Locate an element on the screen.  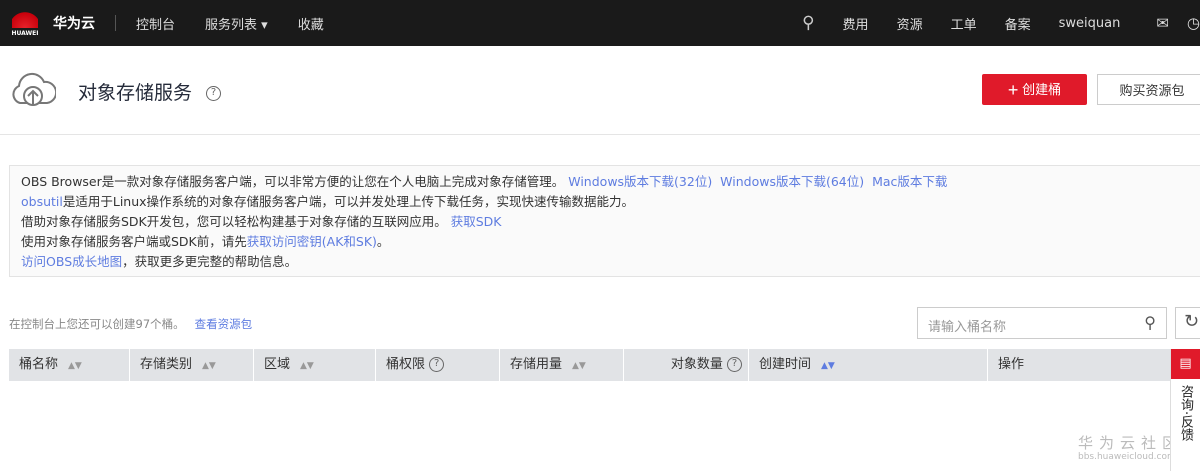
view-resource-package-link: 查看资源包 is located at coordinates (224, 324).